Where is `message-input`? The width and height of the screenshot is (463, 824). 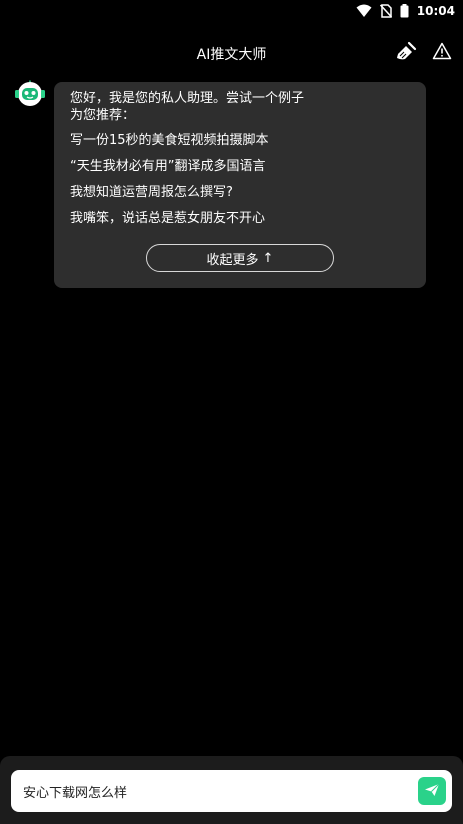 message-input is located at coordinates (220, 791).